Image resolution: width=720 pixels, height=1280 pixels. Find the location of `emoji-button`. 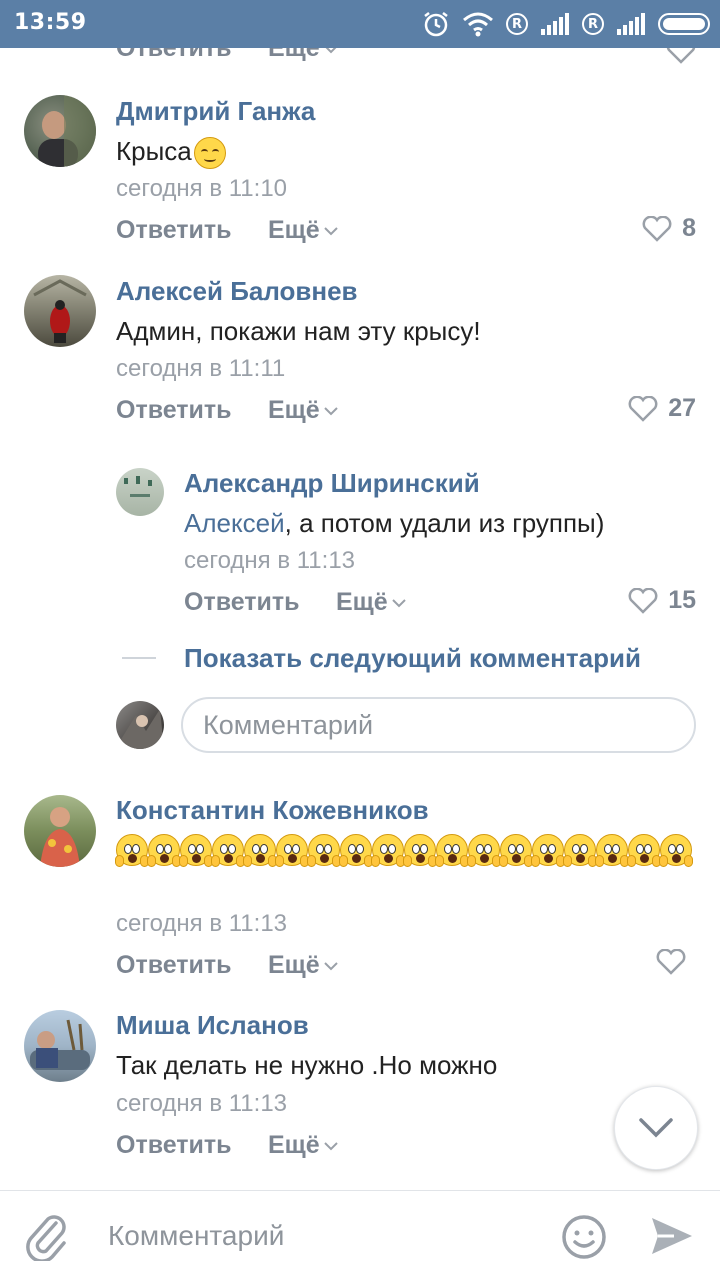

emoji-button is located at coordinates (584, 1239).